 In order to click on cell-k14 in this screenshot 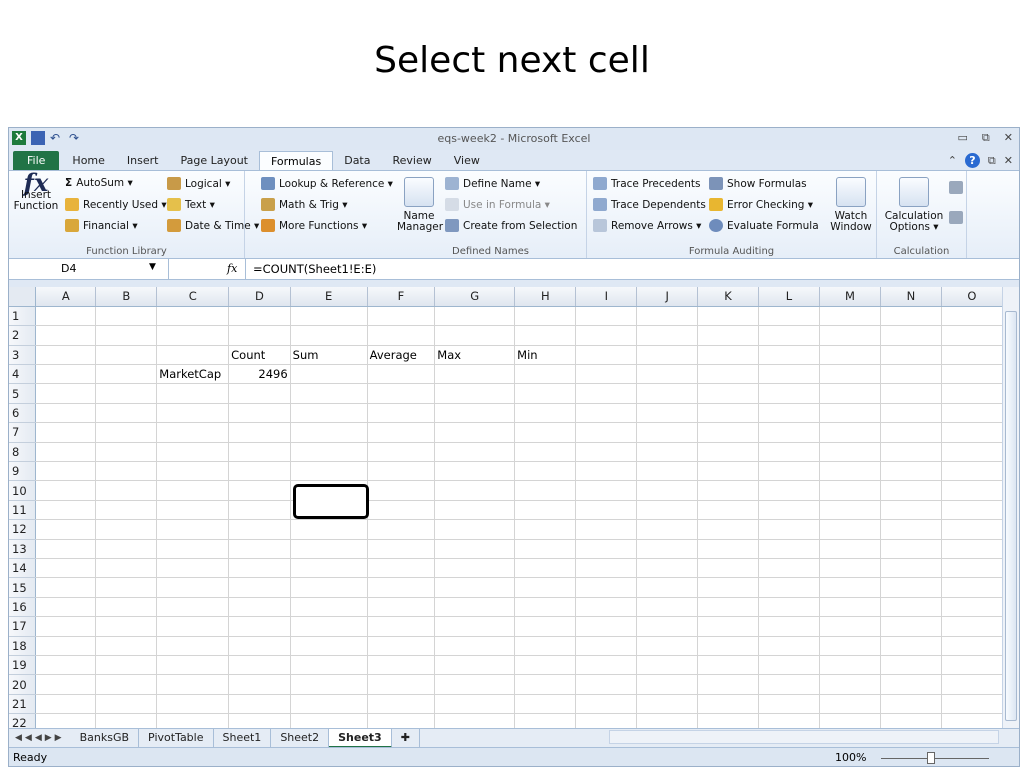, I will do `click(728, 568)`.